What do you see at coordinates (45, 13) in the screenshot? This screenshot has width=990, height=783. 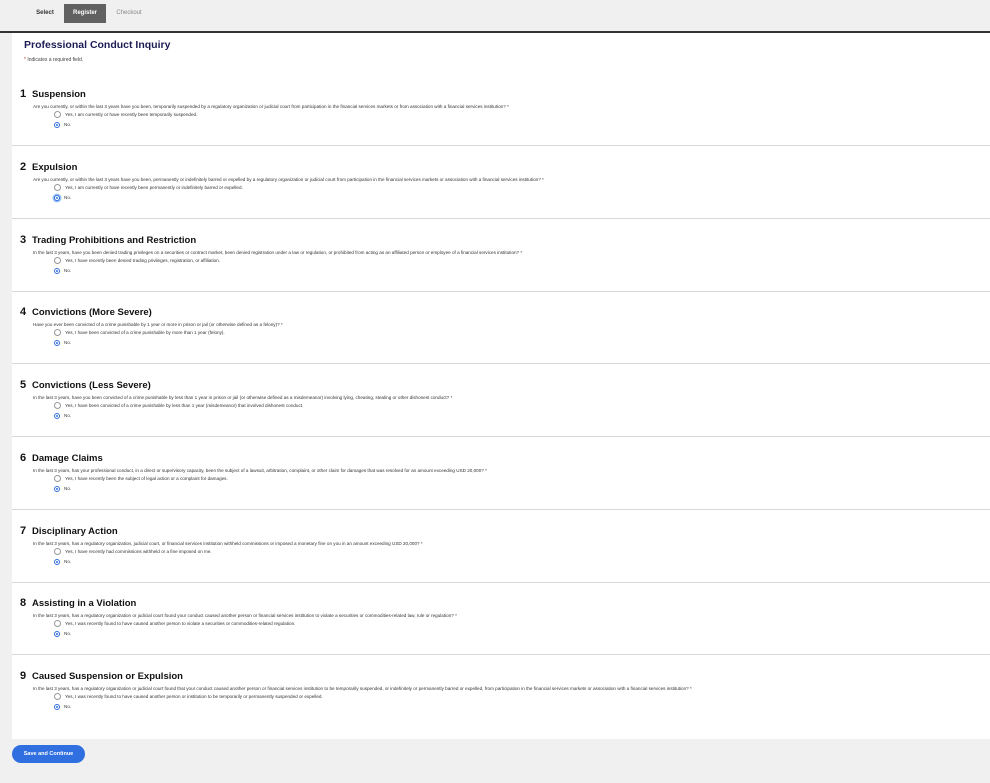 I see `tab-select: Select` at bounding box center [45, 13].